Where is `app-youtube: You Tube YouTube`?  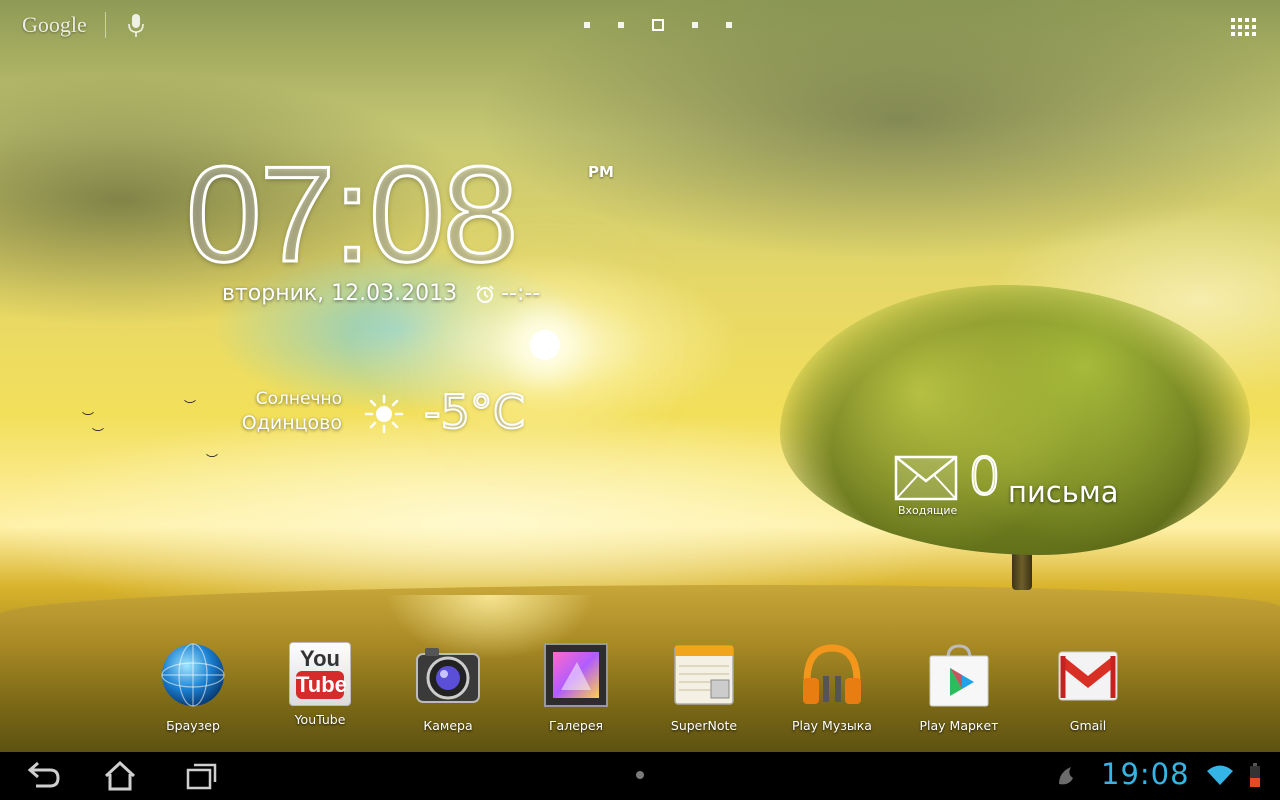 app-youtube: You Tube YouTube is located at coordinates (320, 684).